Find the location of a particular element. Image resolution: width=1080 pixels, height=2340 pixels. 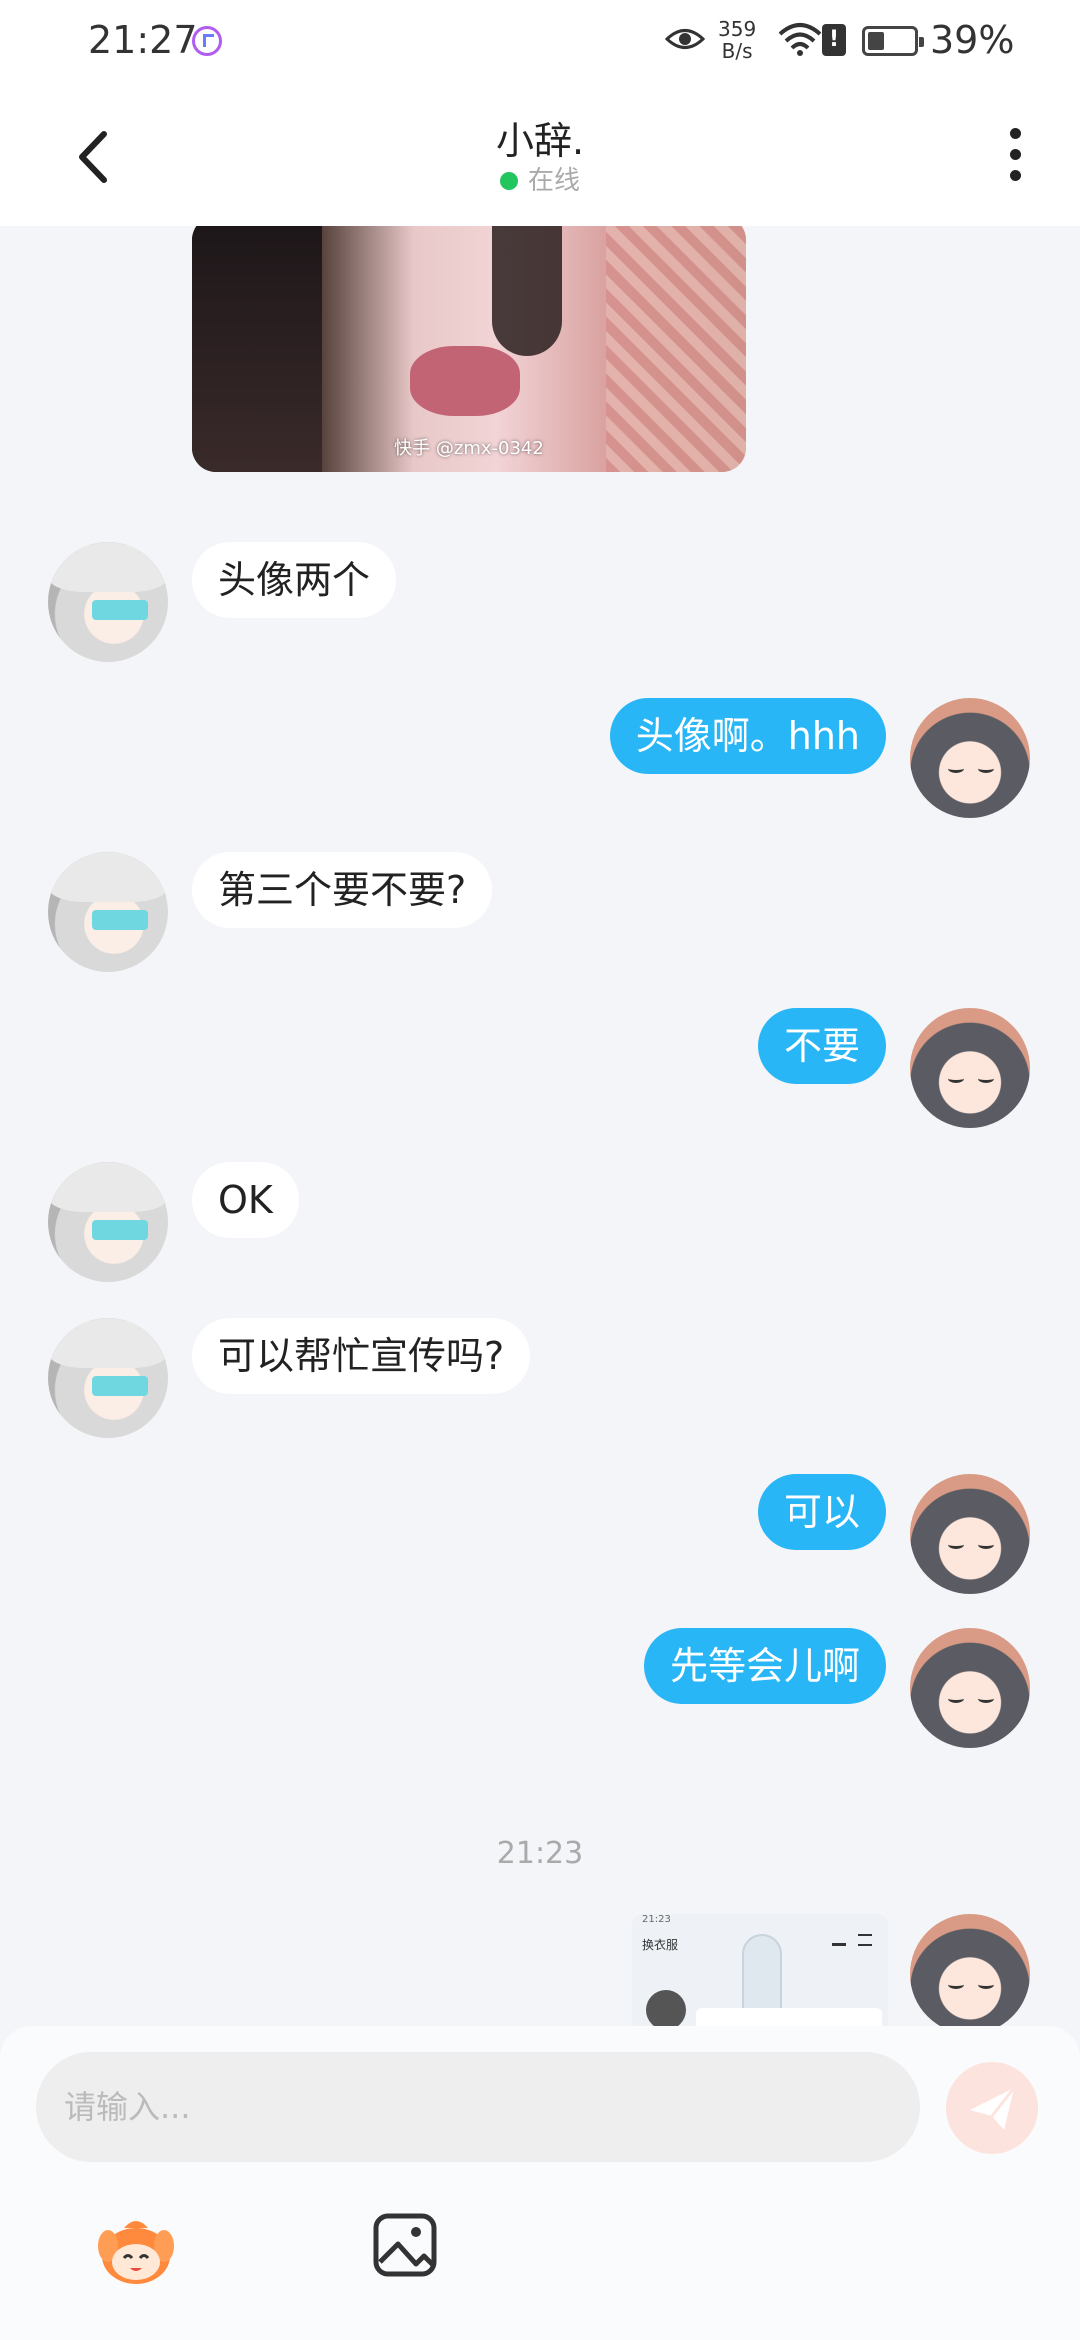

emoji-mascot-icon is located at coordinates (136, 2250).